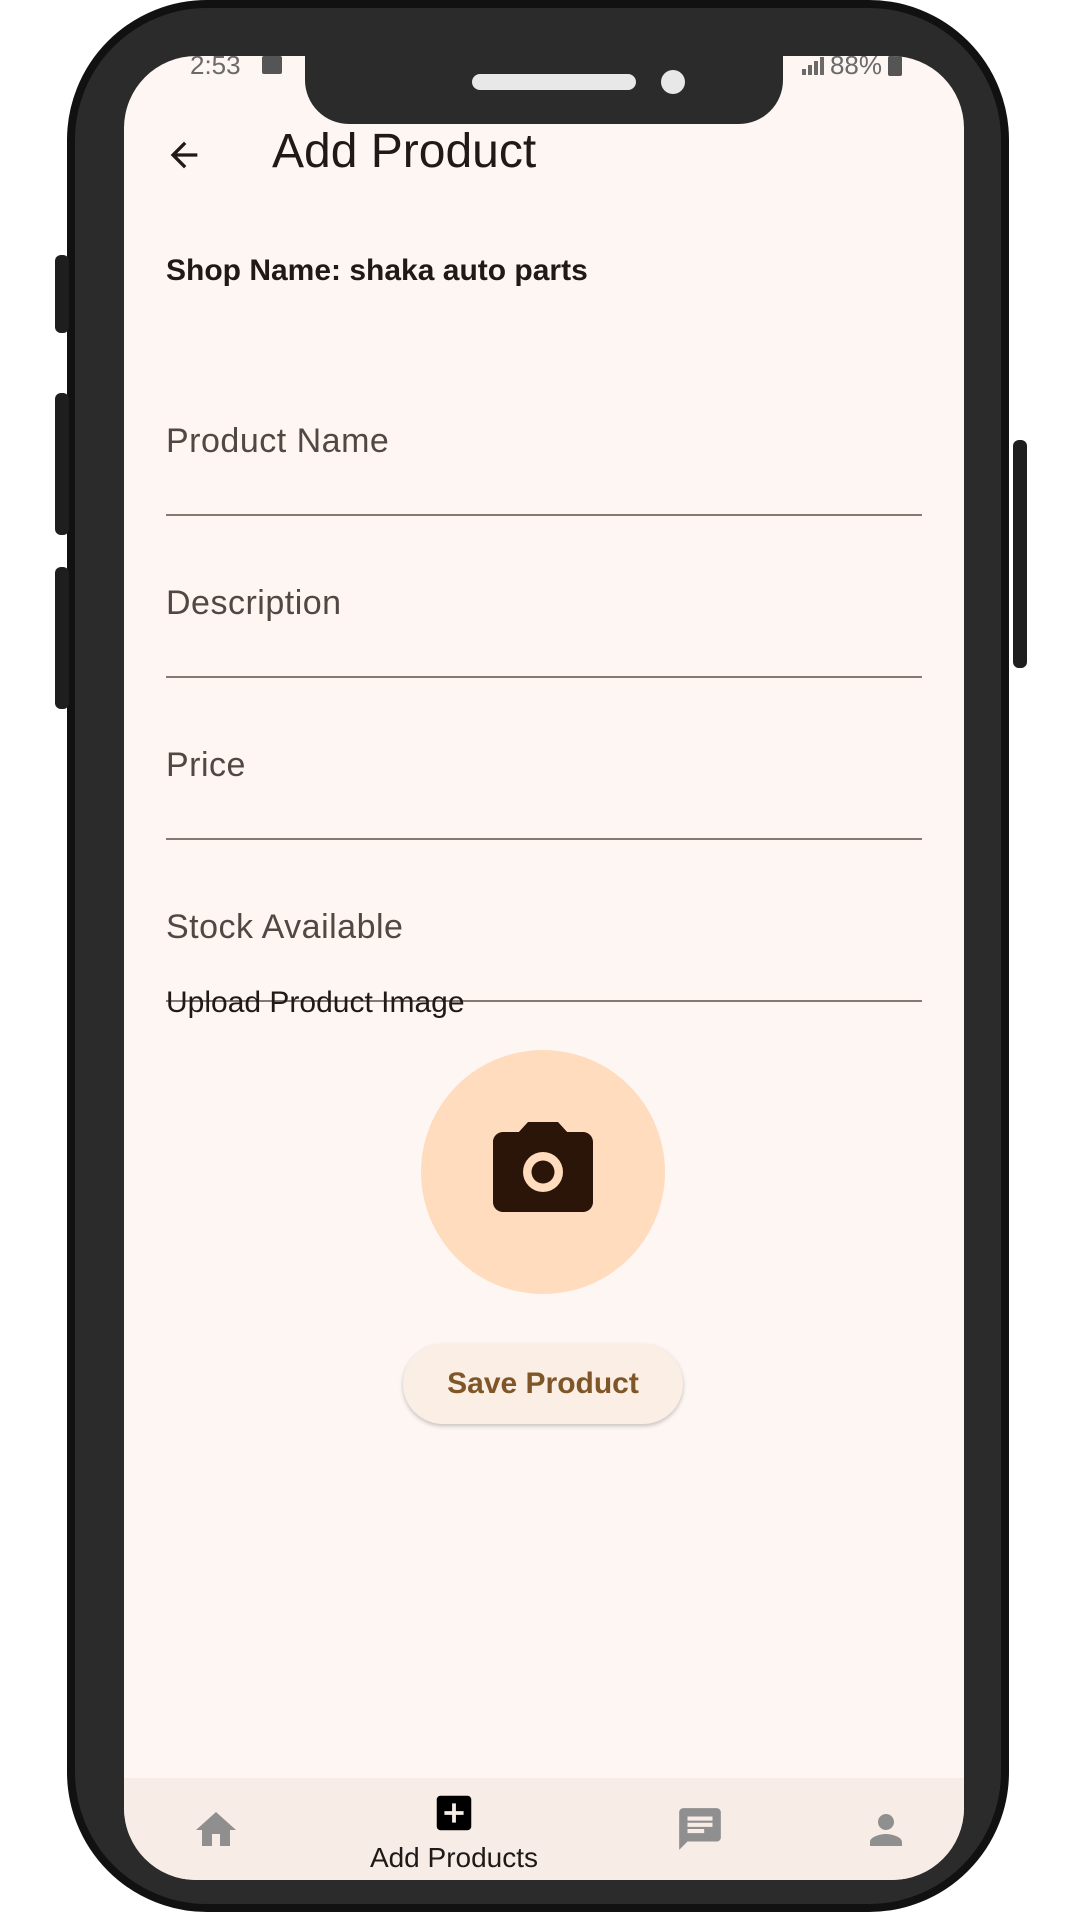  Describe the element at coordinates (404, 151) in the screenshot. I see `page-title: Add Product` at that location.